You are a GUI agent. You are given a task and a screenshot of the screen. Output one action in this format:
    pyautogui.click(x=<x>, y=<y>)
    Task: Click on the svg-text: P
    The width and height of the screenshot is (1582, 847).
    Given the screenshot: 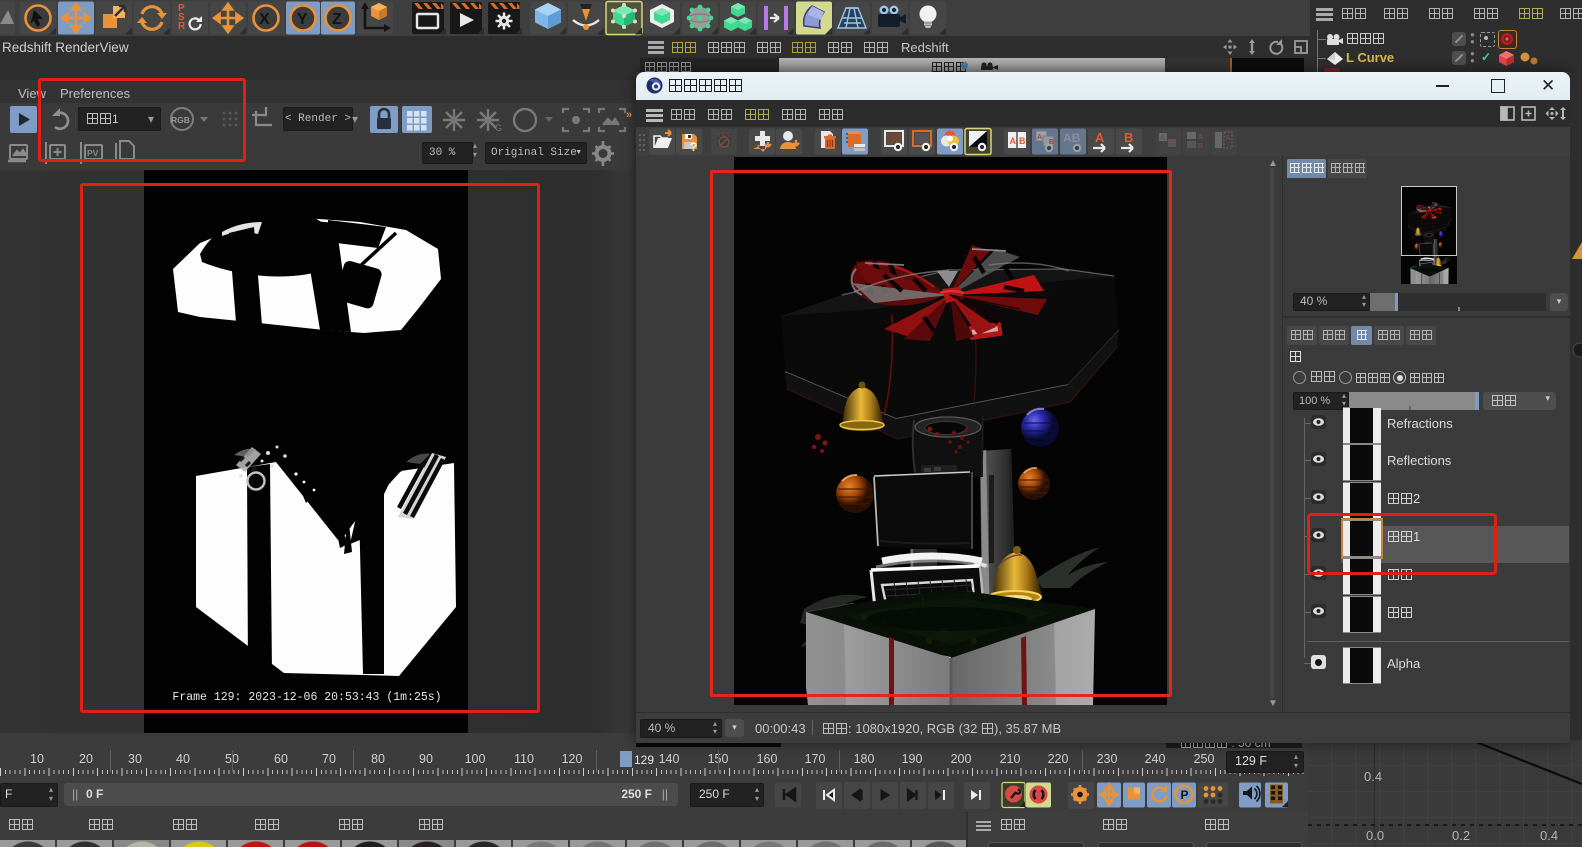 What is the action you would take?
    pyautogui.click(x=1185, y=795)
    